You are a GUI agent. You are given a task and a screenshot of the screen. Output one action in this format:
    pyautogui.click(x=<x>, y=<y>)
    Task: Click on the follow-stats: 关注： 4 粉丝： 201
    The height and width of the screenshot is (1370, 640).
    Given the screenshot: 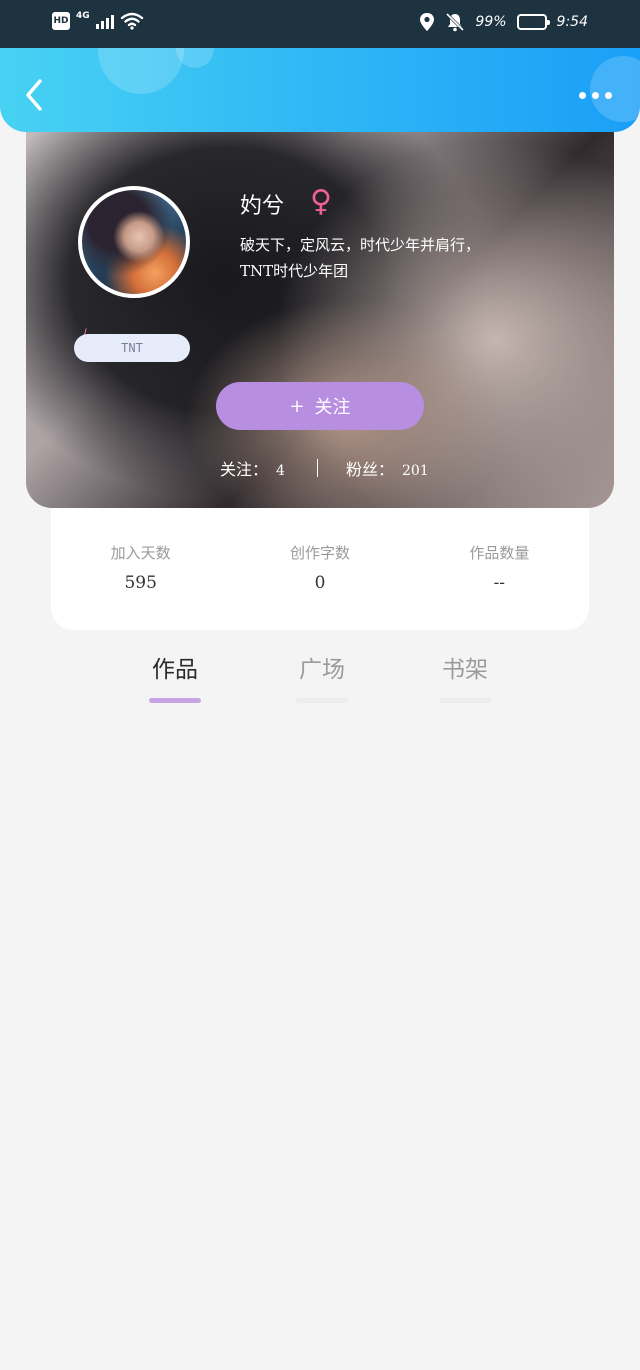 What is the action you would take?
    pyautogui.click(x=324, y=468)
    